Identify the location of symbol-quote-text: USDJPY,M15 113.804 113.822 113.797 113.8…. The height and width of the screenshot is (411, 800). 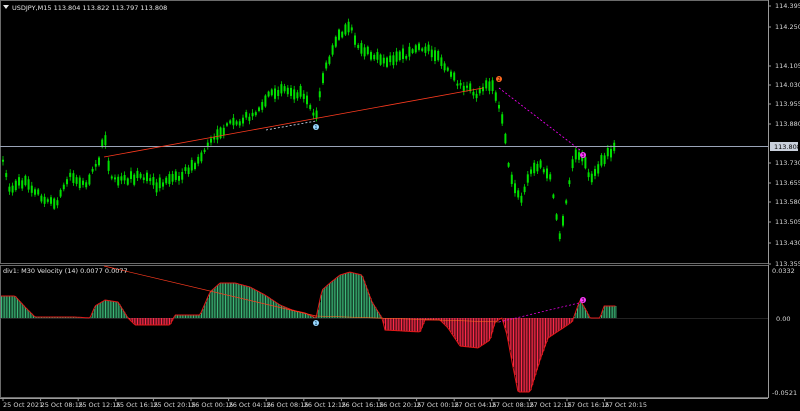
(89, 8).